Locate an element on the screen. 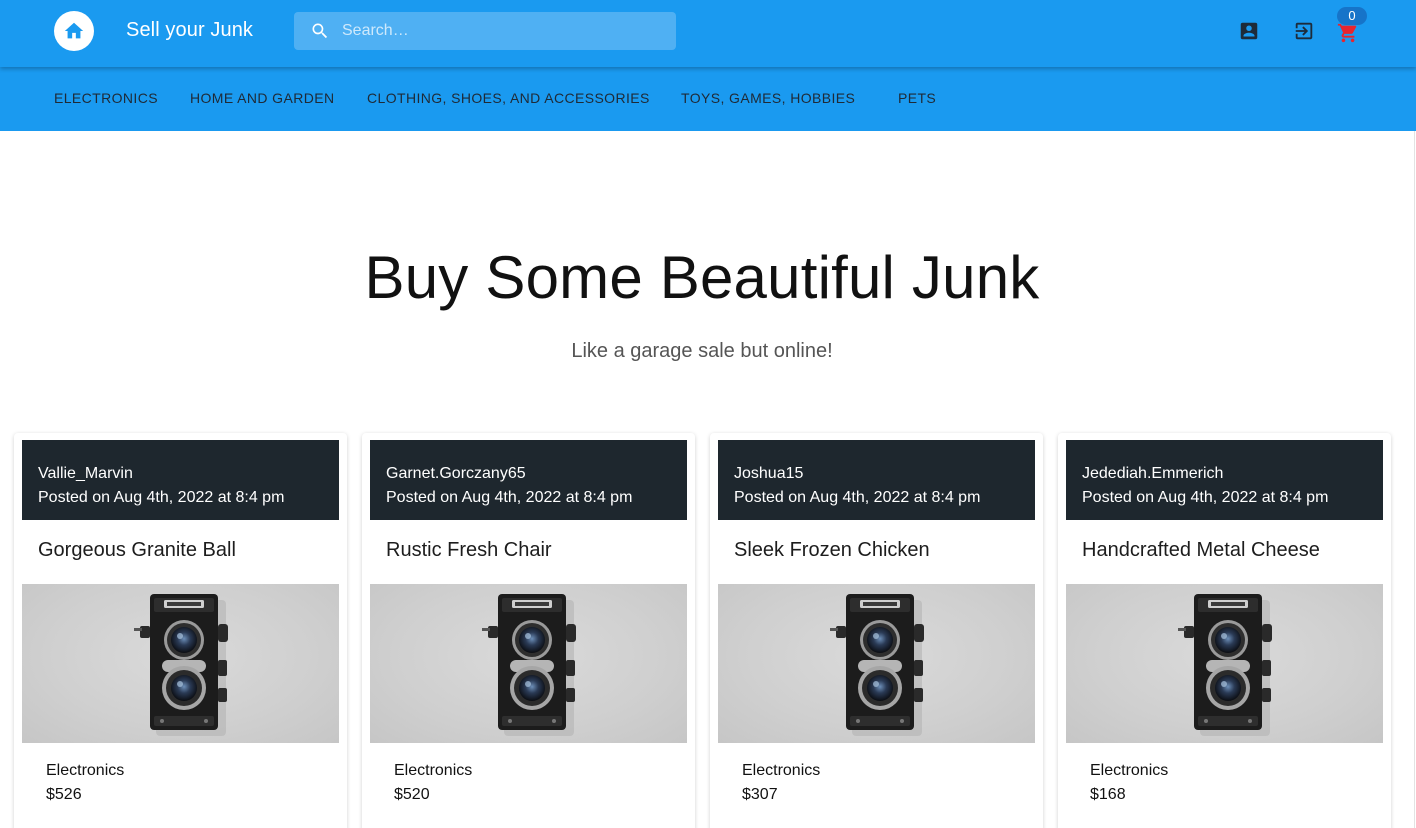 The width and height of the screenshot is (1416, 828). listing-price: $307 is located at coordinates (760, 794).